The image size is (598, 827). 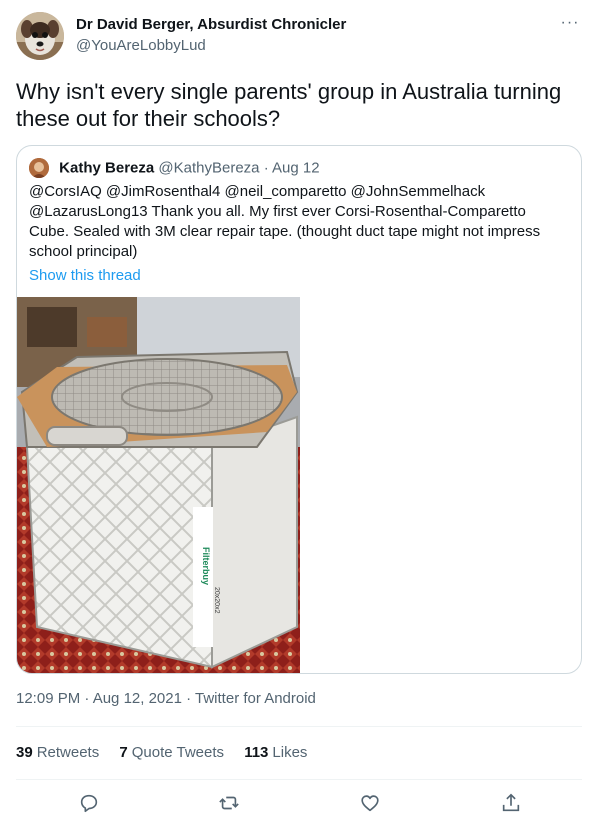 I want to click on retweets-label: Retweets, so click(x=68, y=752).